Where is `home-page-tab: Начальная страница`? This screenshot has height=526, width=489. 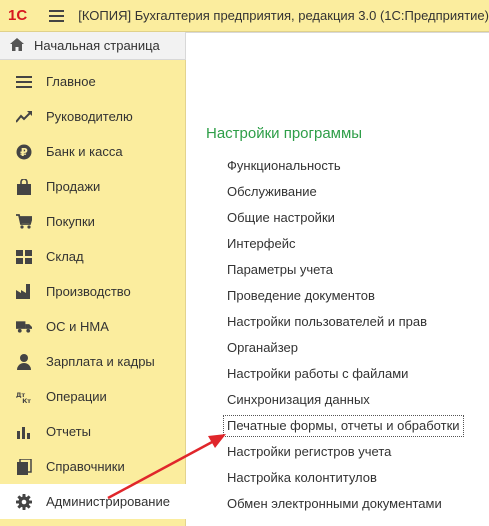
home-page-tab: Начальная страница is located at coordinates (93, 46).